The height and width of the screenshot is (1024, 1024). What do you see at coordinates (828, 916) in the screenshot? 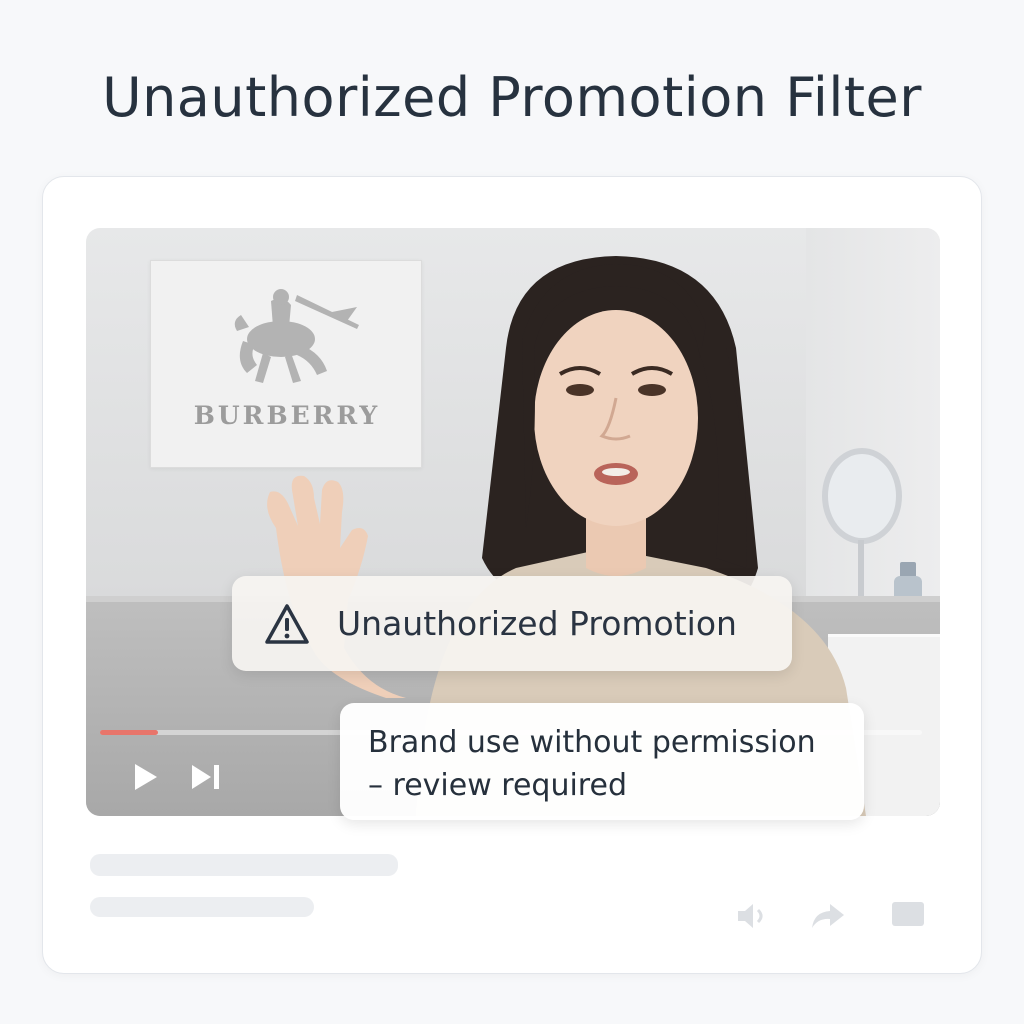
I see `share-icon` at bounding box center [828, 916].